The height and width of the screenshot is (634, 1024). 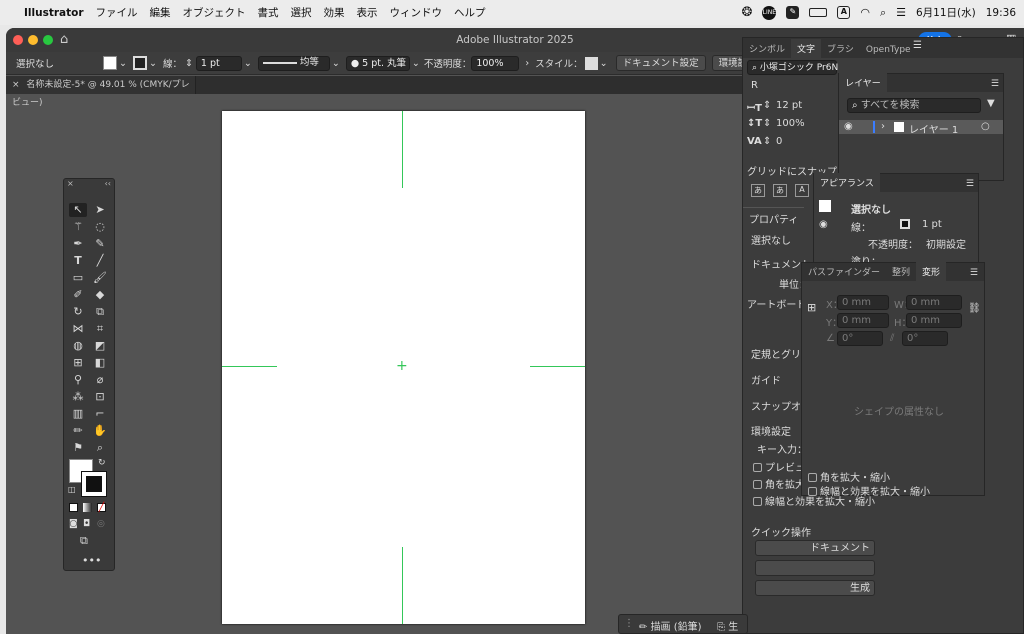 What do you see at coordinates (793, 12) in the screenshot?
I see `app-status-icon: ✎` at bounding box center [793, 12].